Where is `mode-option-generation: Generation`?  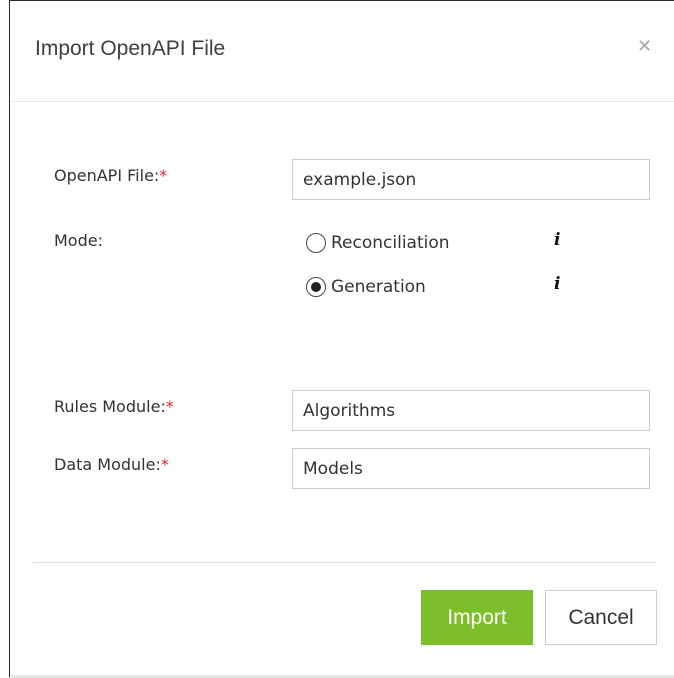
mode-option-generation: Generation is located at coordinates (366, 287).